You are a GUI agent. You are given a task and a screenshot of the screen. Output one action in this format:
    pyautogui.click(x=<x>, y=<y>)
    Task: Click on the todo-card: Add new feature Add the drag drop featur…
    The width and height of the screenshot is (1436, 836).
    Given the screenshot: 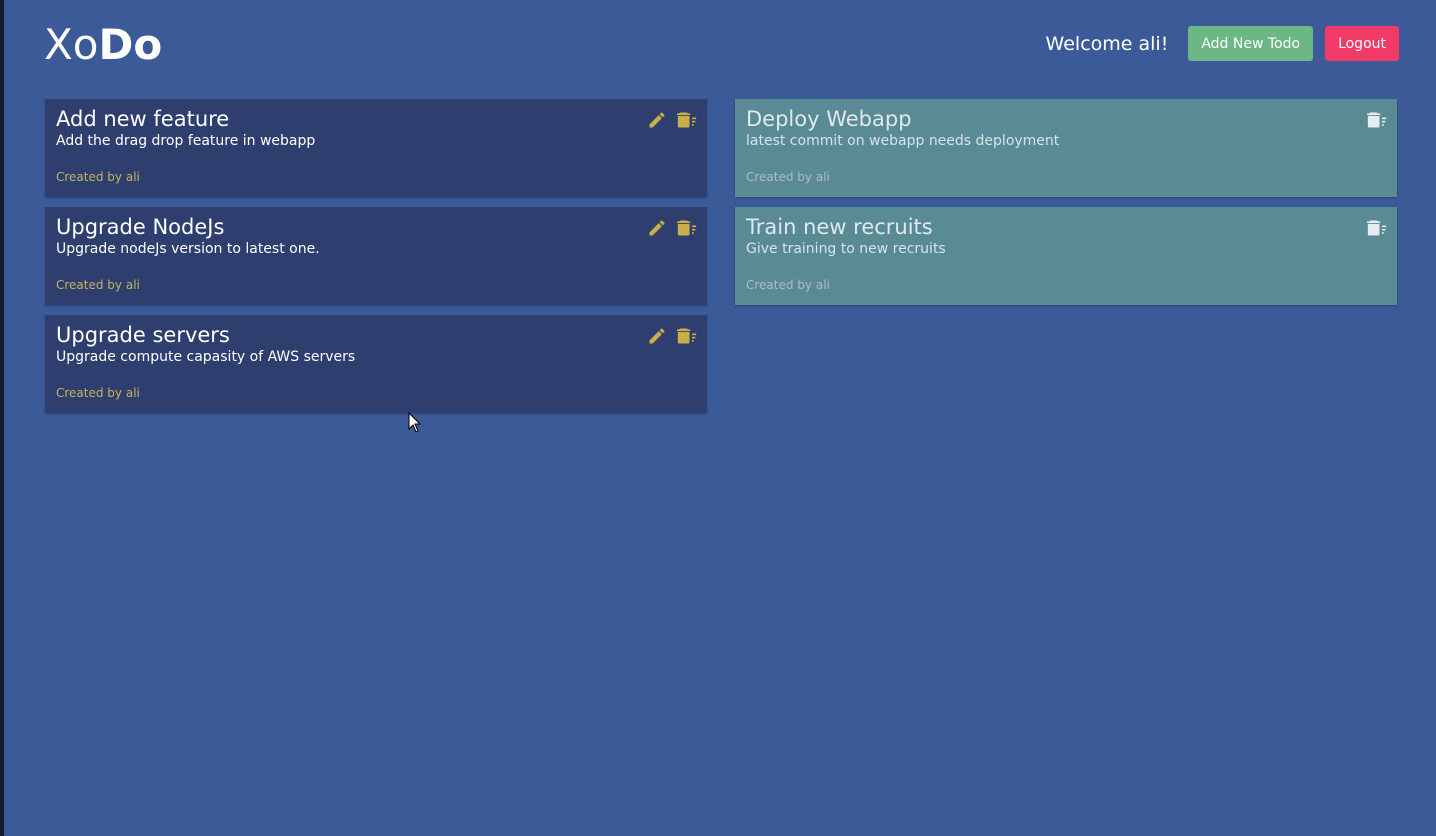 What is the action you would take?
    pyautogui.click(x=376, y=148)
    